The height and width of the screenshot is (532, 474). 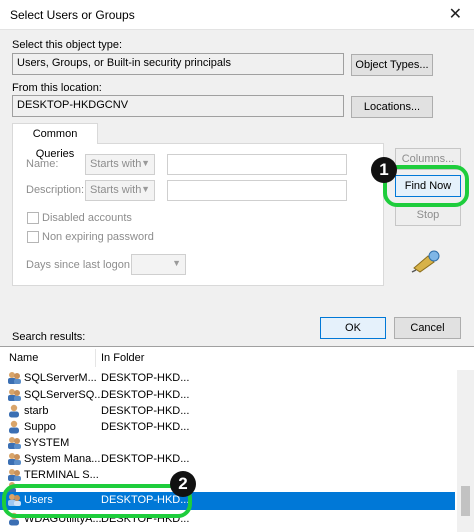 I want to click on disabled-accounts-checkbox, so click(x=33, y=218).